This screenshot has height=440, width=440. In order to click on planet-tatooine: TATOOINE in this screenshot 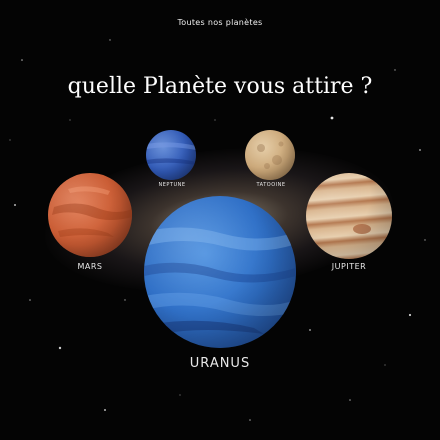, I will do `click(271, 161)`.